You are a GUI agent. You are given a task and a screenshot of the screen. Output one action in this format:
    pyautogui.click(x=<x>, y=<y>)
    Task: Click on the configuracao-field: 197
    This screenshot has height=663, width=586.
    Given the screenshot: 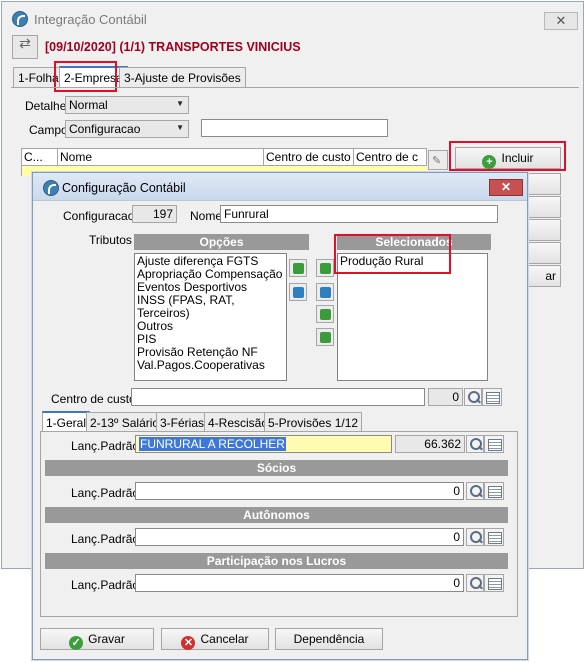 What is the action you would take?
    pyautogui.click(x=154, y=214)
    